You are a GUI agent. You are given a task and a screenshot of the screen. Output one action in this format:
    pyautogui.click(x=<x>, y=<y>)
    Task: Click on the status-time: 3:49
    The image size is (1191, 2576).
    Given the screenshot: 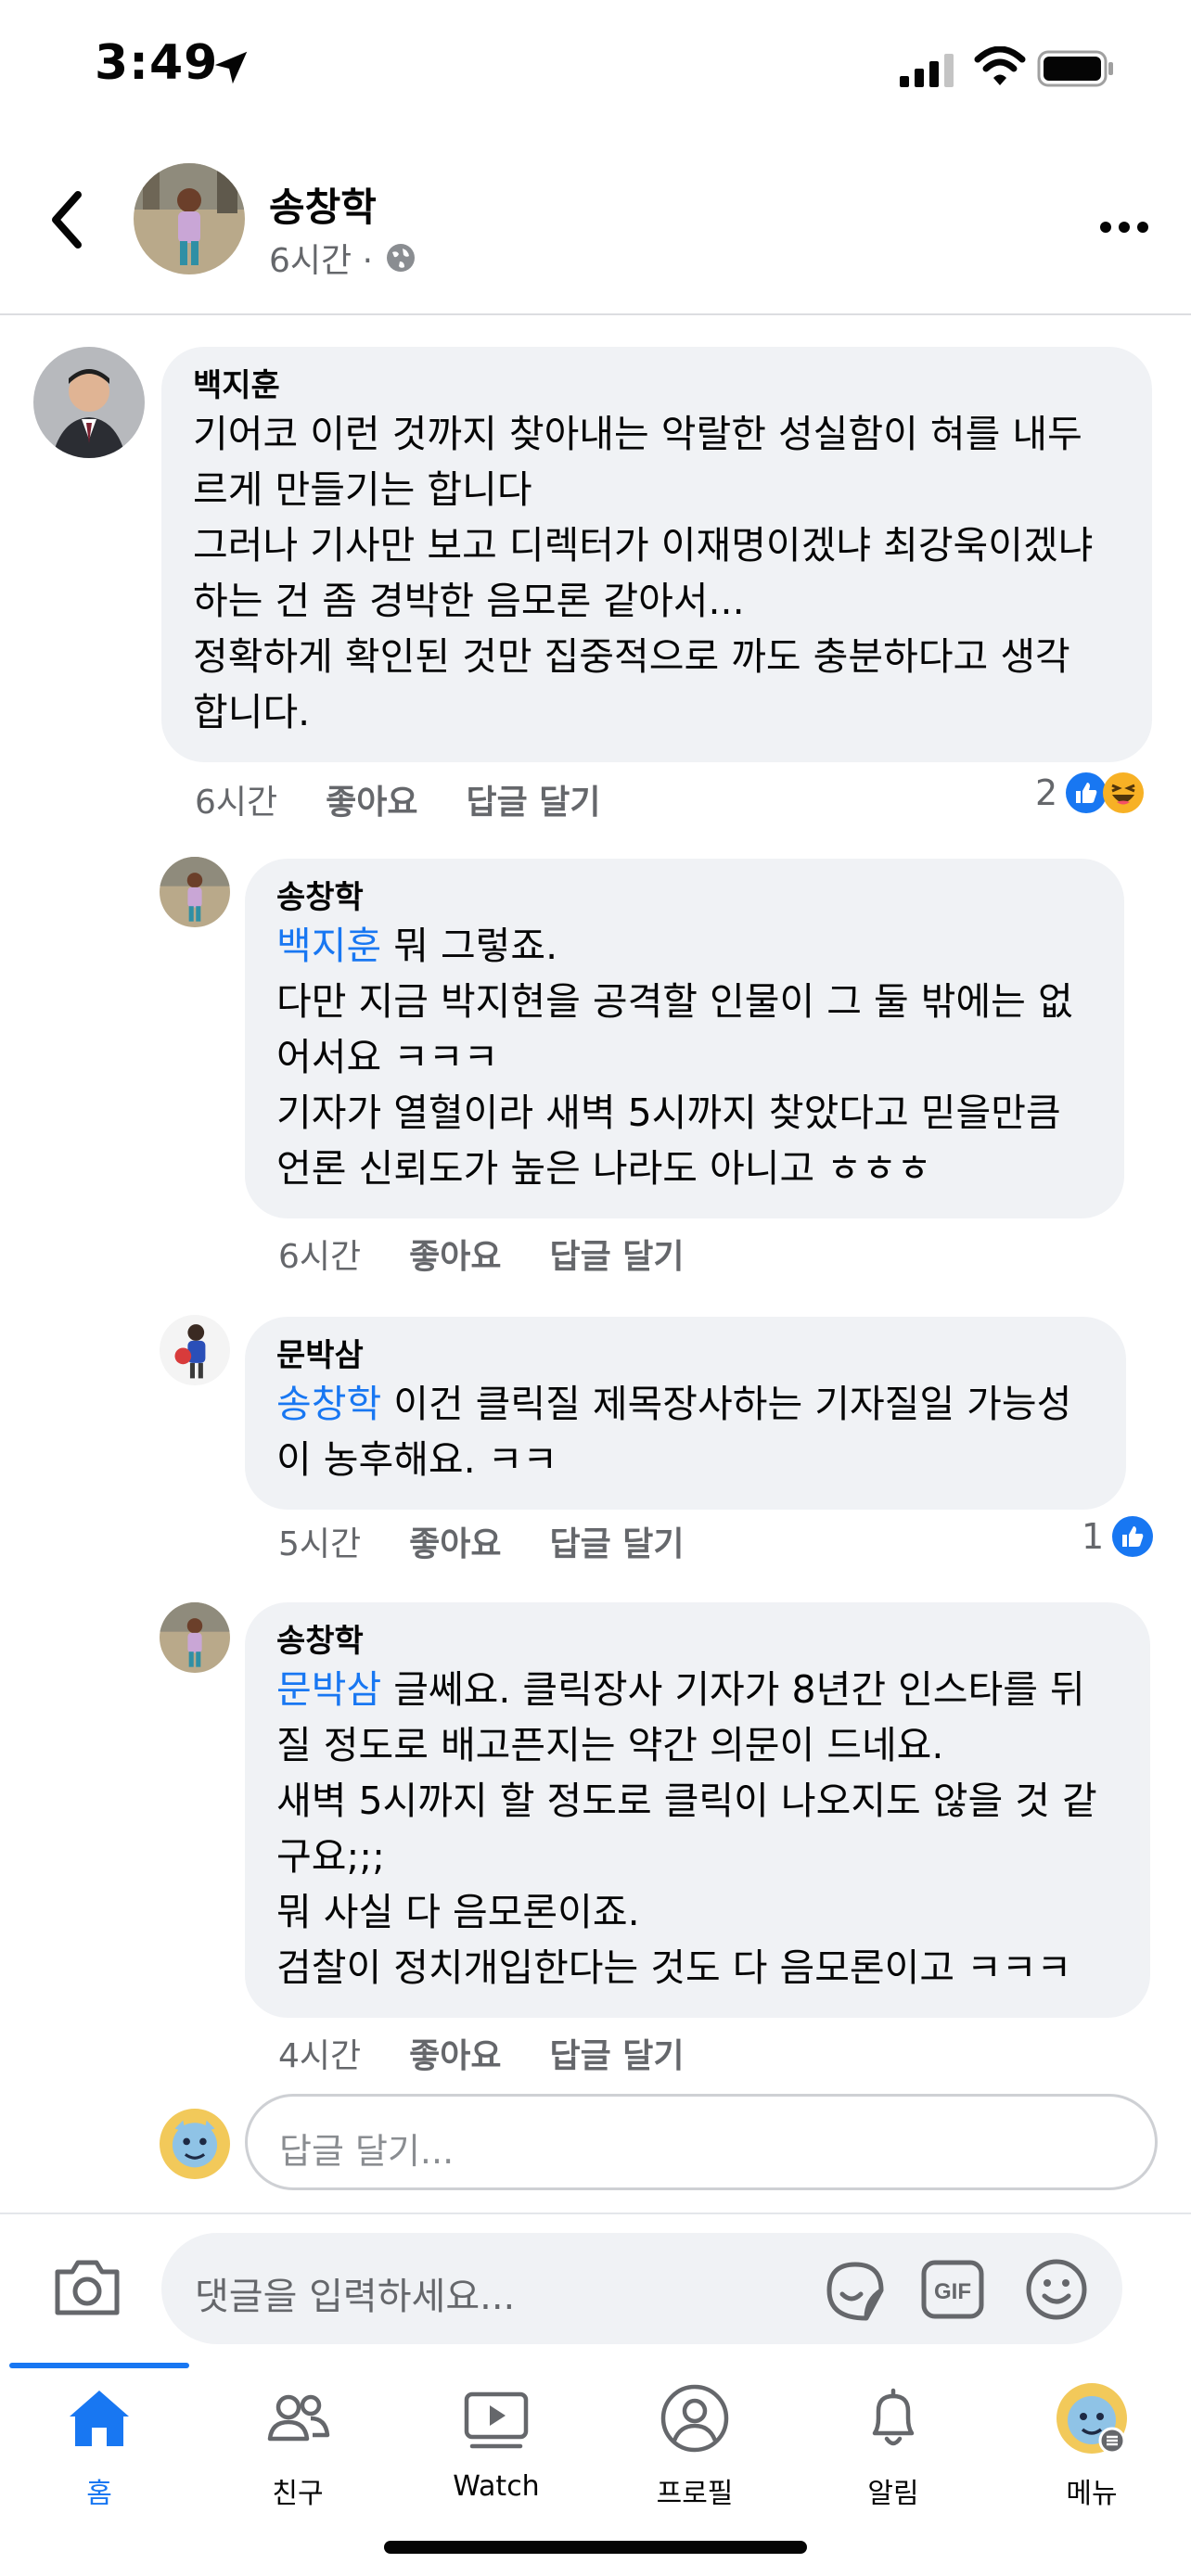 What is the action you would take?
    pyautogui.click(x=157, y=63)
    